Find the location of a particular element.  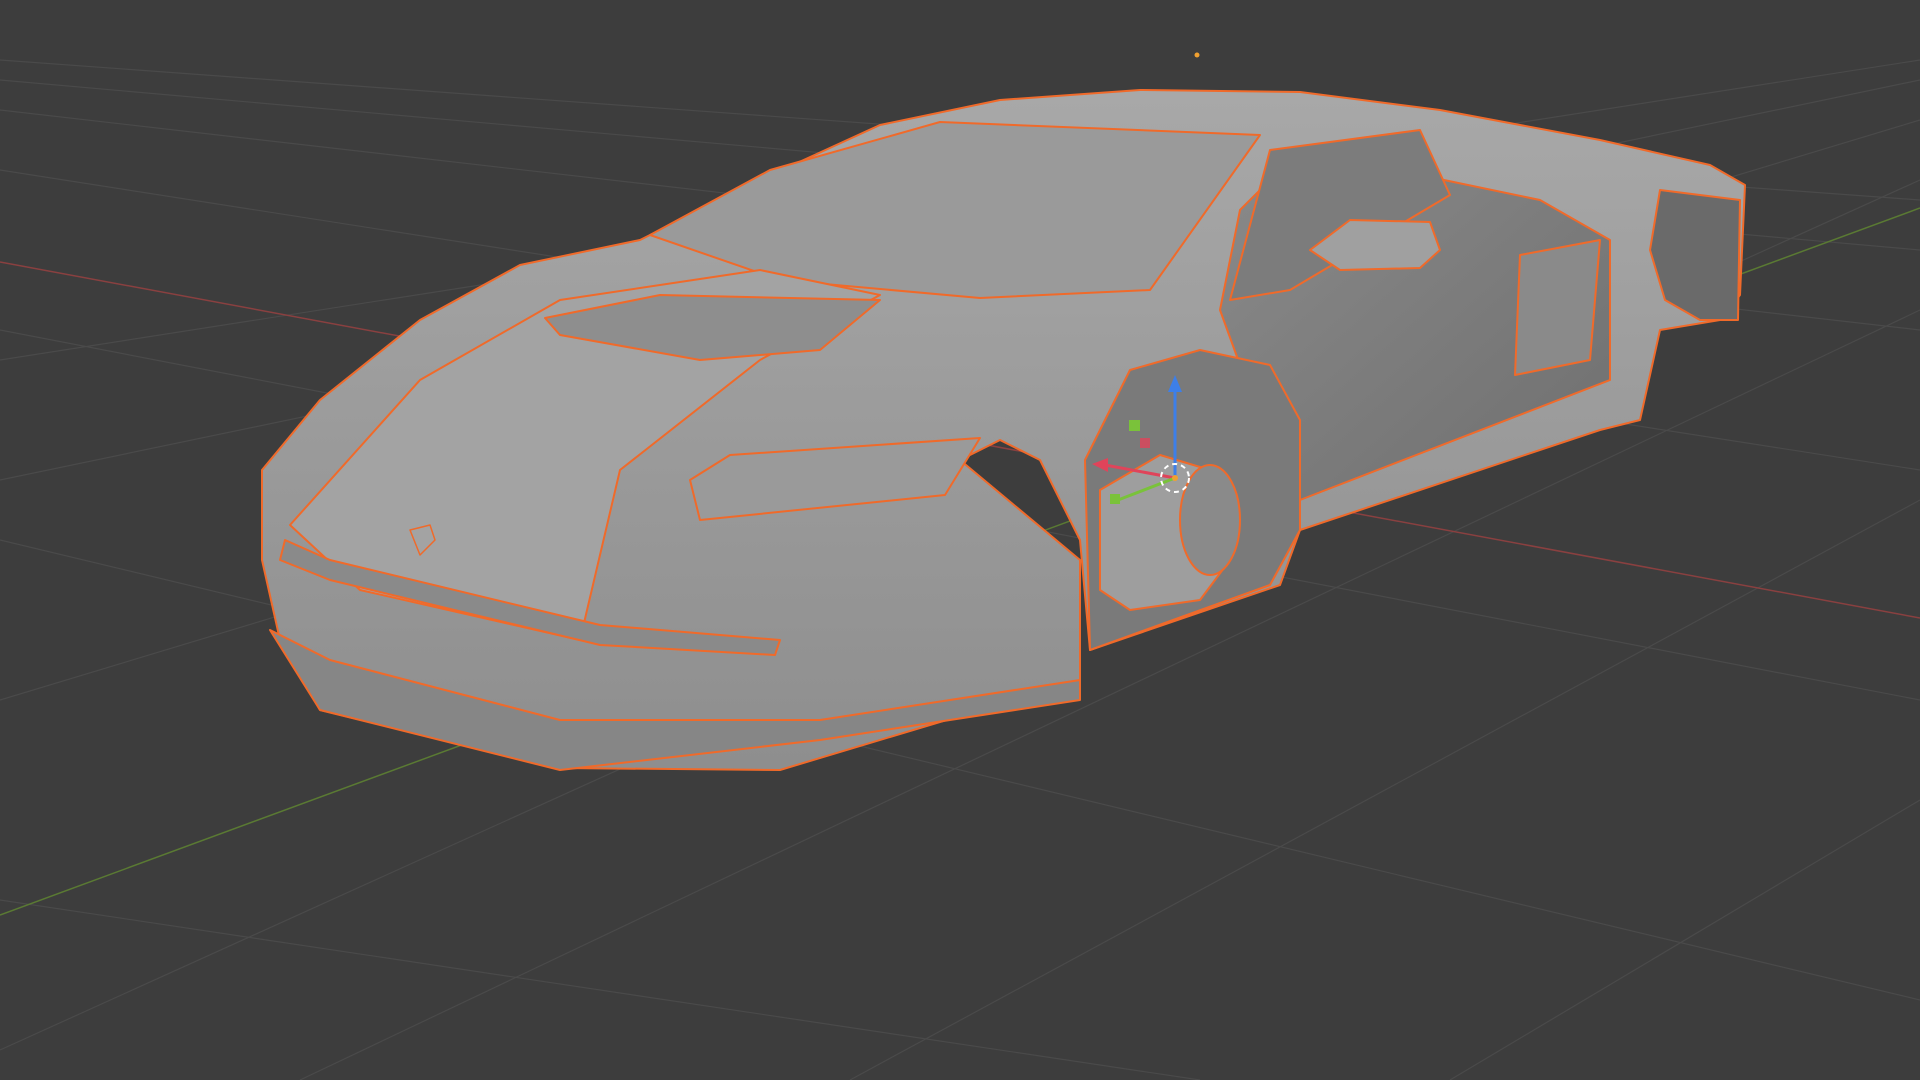

side-intake is located at coordinates (1557, 307).